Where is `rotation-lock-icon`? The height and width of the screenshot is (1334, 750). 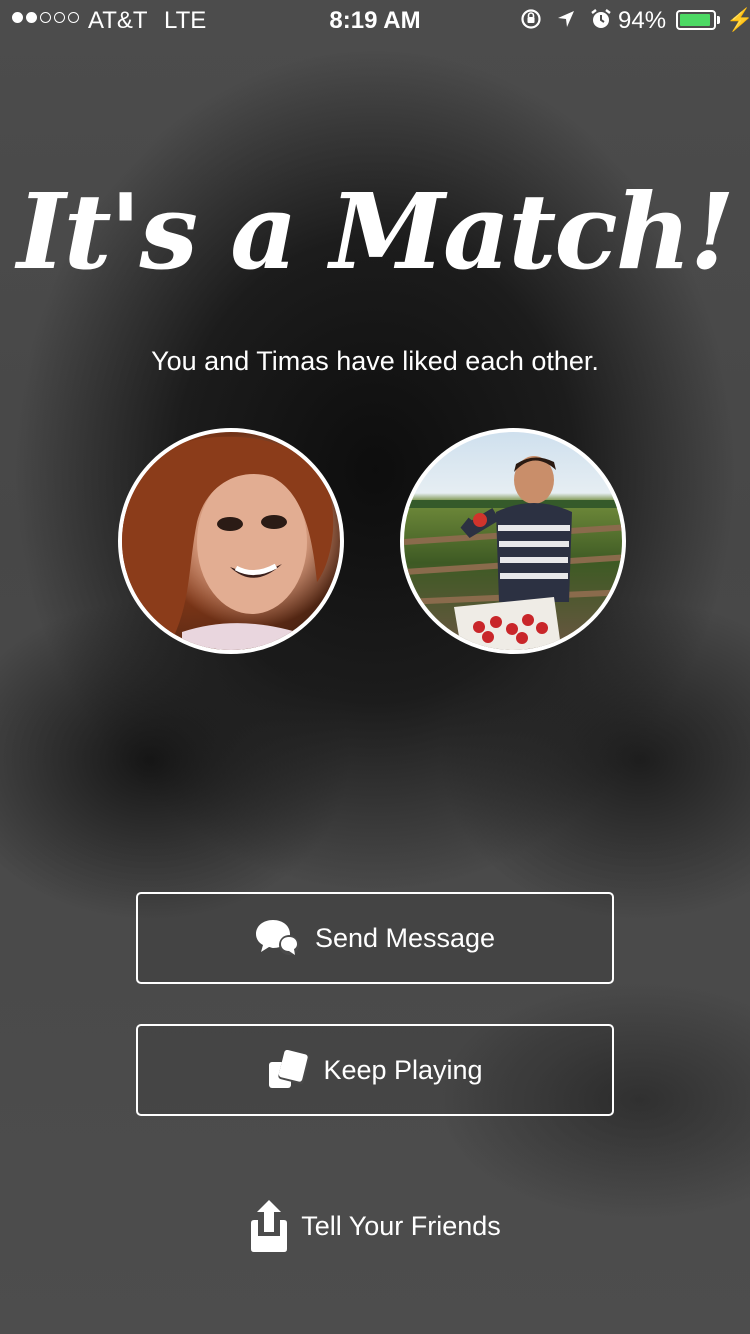 rotation-lock-icon is located at coordinates (531, 19).